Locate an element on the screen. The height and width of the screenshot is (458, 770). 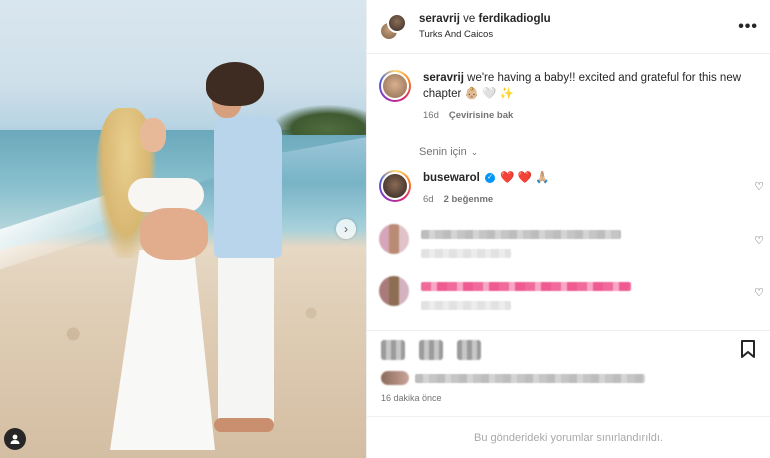
tagged-users-button is located at coordinates (15, 439).